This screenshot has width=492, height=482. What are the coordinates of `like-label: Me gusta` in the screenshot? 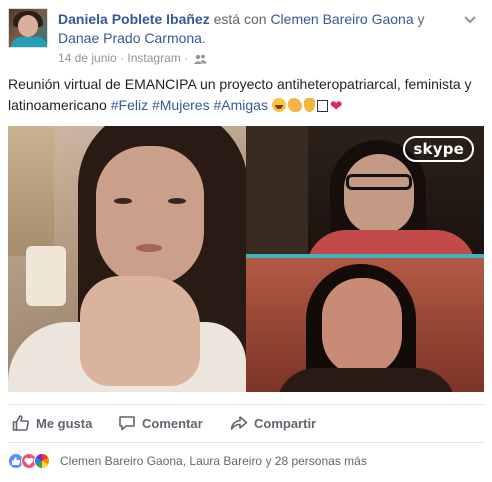 It's located at (64, 423).